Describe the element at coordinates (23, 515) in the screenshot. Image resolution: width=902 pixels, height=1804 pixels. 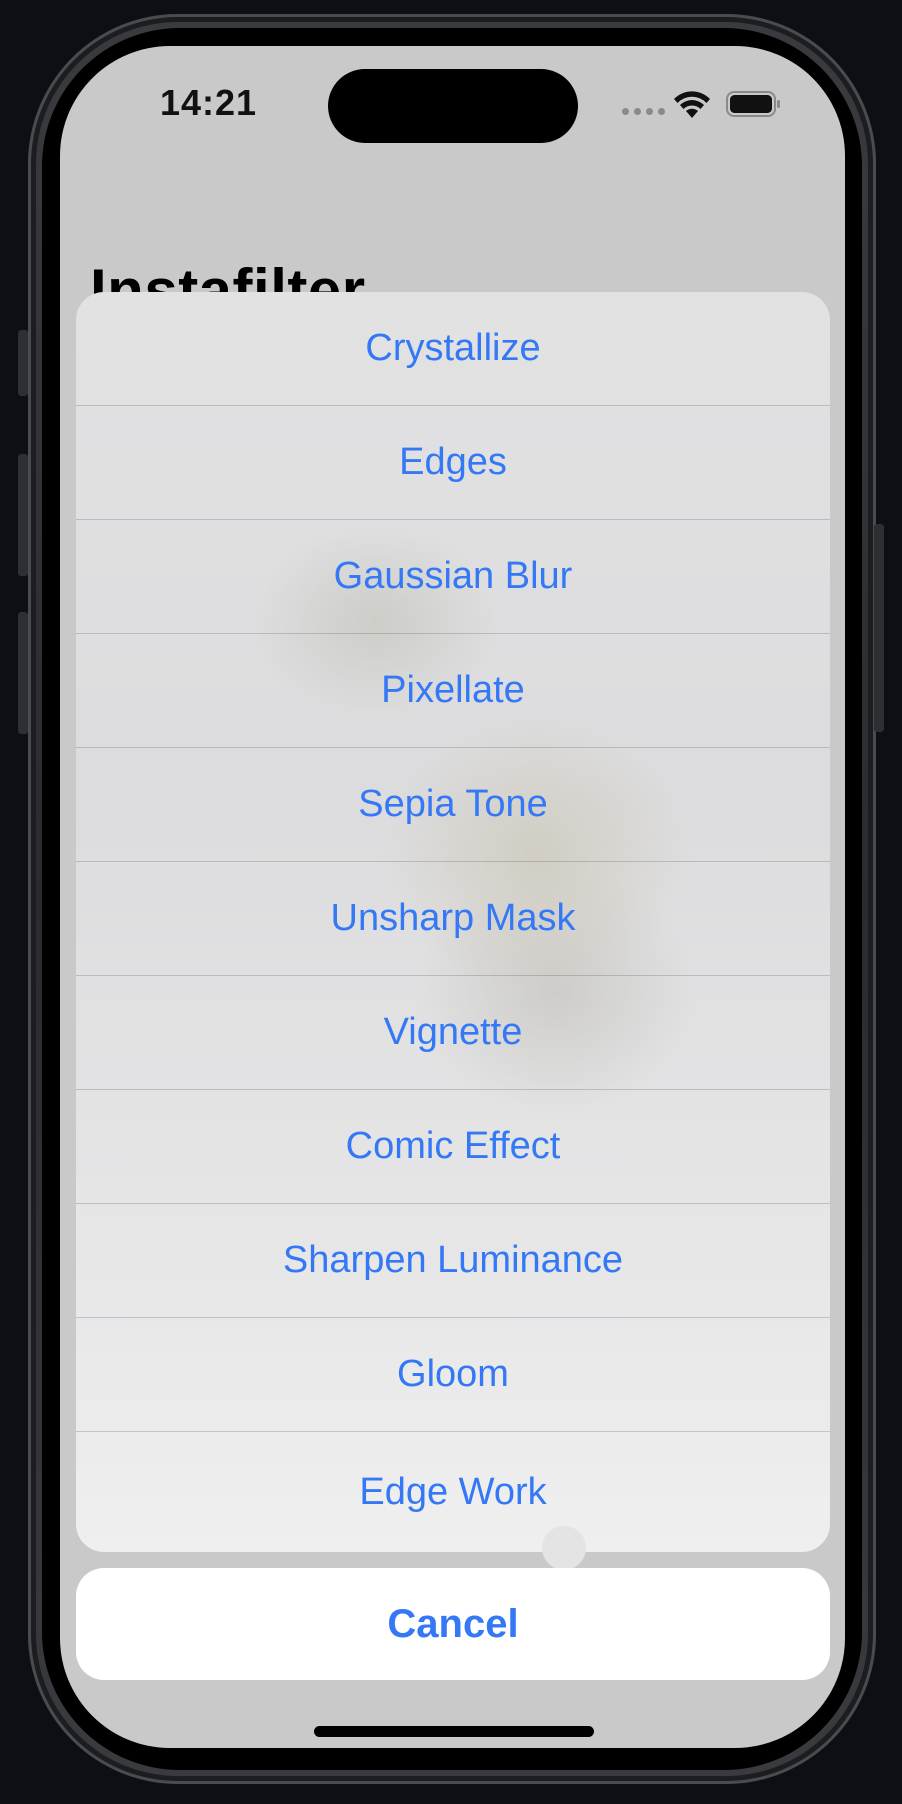
I see `volume-up-button` at that location.